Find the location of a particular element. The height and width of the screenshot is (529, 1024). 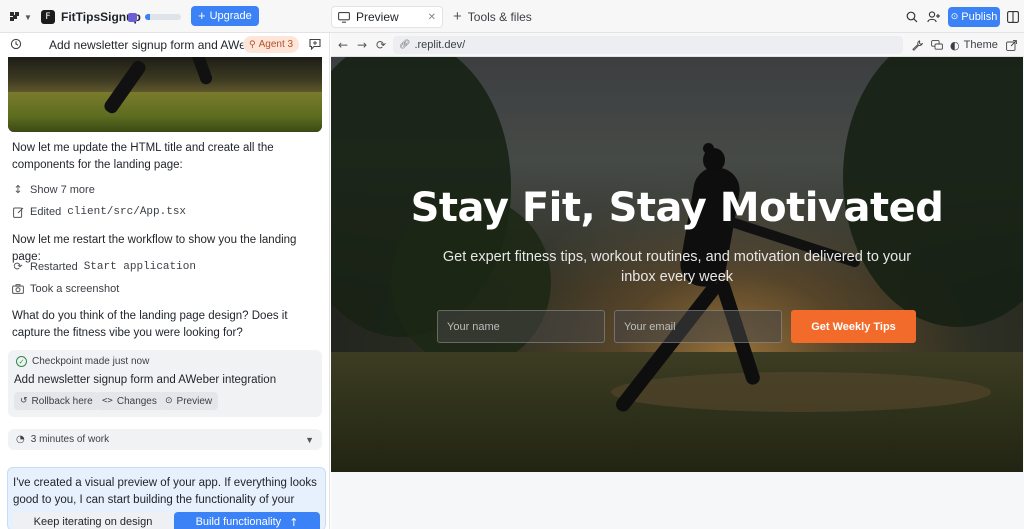

edit-icon is located at coordinates (18, 212).